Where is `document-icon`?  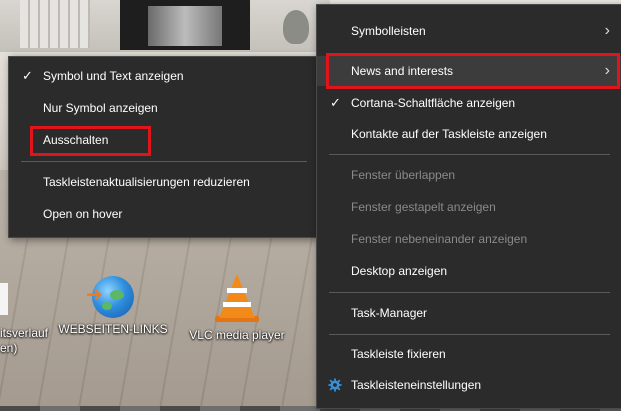 document-icon is located at coordinates (4, 299).